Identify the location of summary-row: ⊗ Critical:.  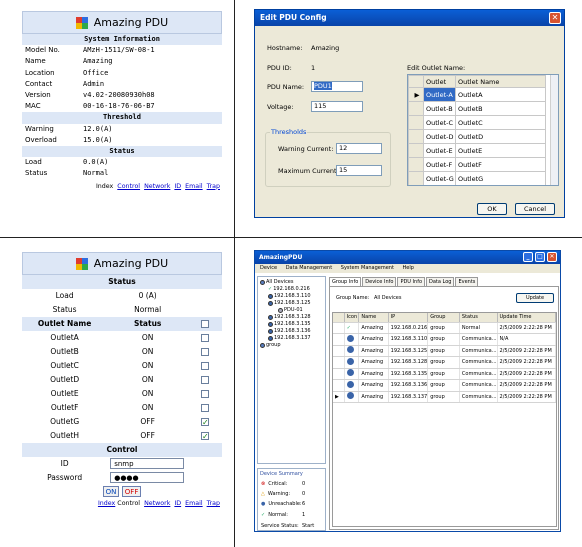
(274, 484).